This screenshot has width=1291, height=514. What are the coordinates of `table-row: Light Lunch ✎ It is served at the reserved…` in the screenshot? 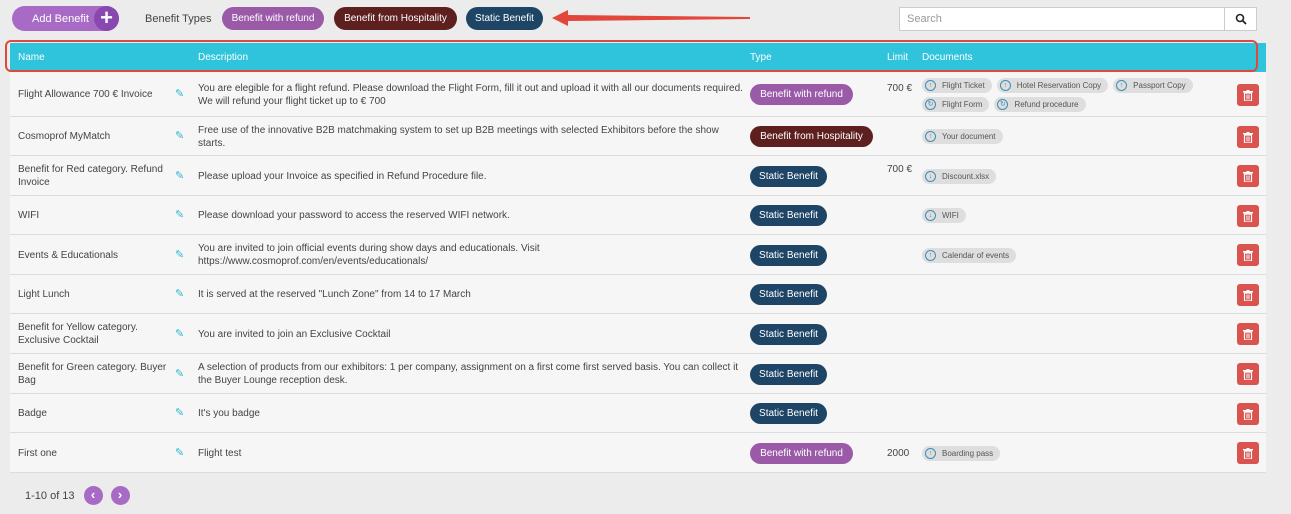 It's located at (638, 294).